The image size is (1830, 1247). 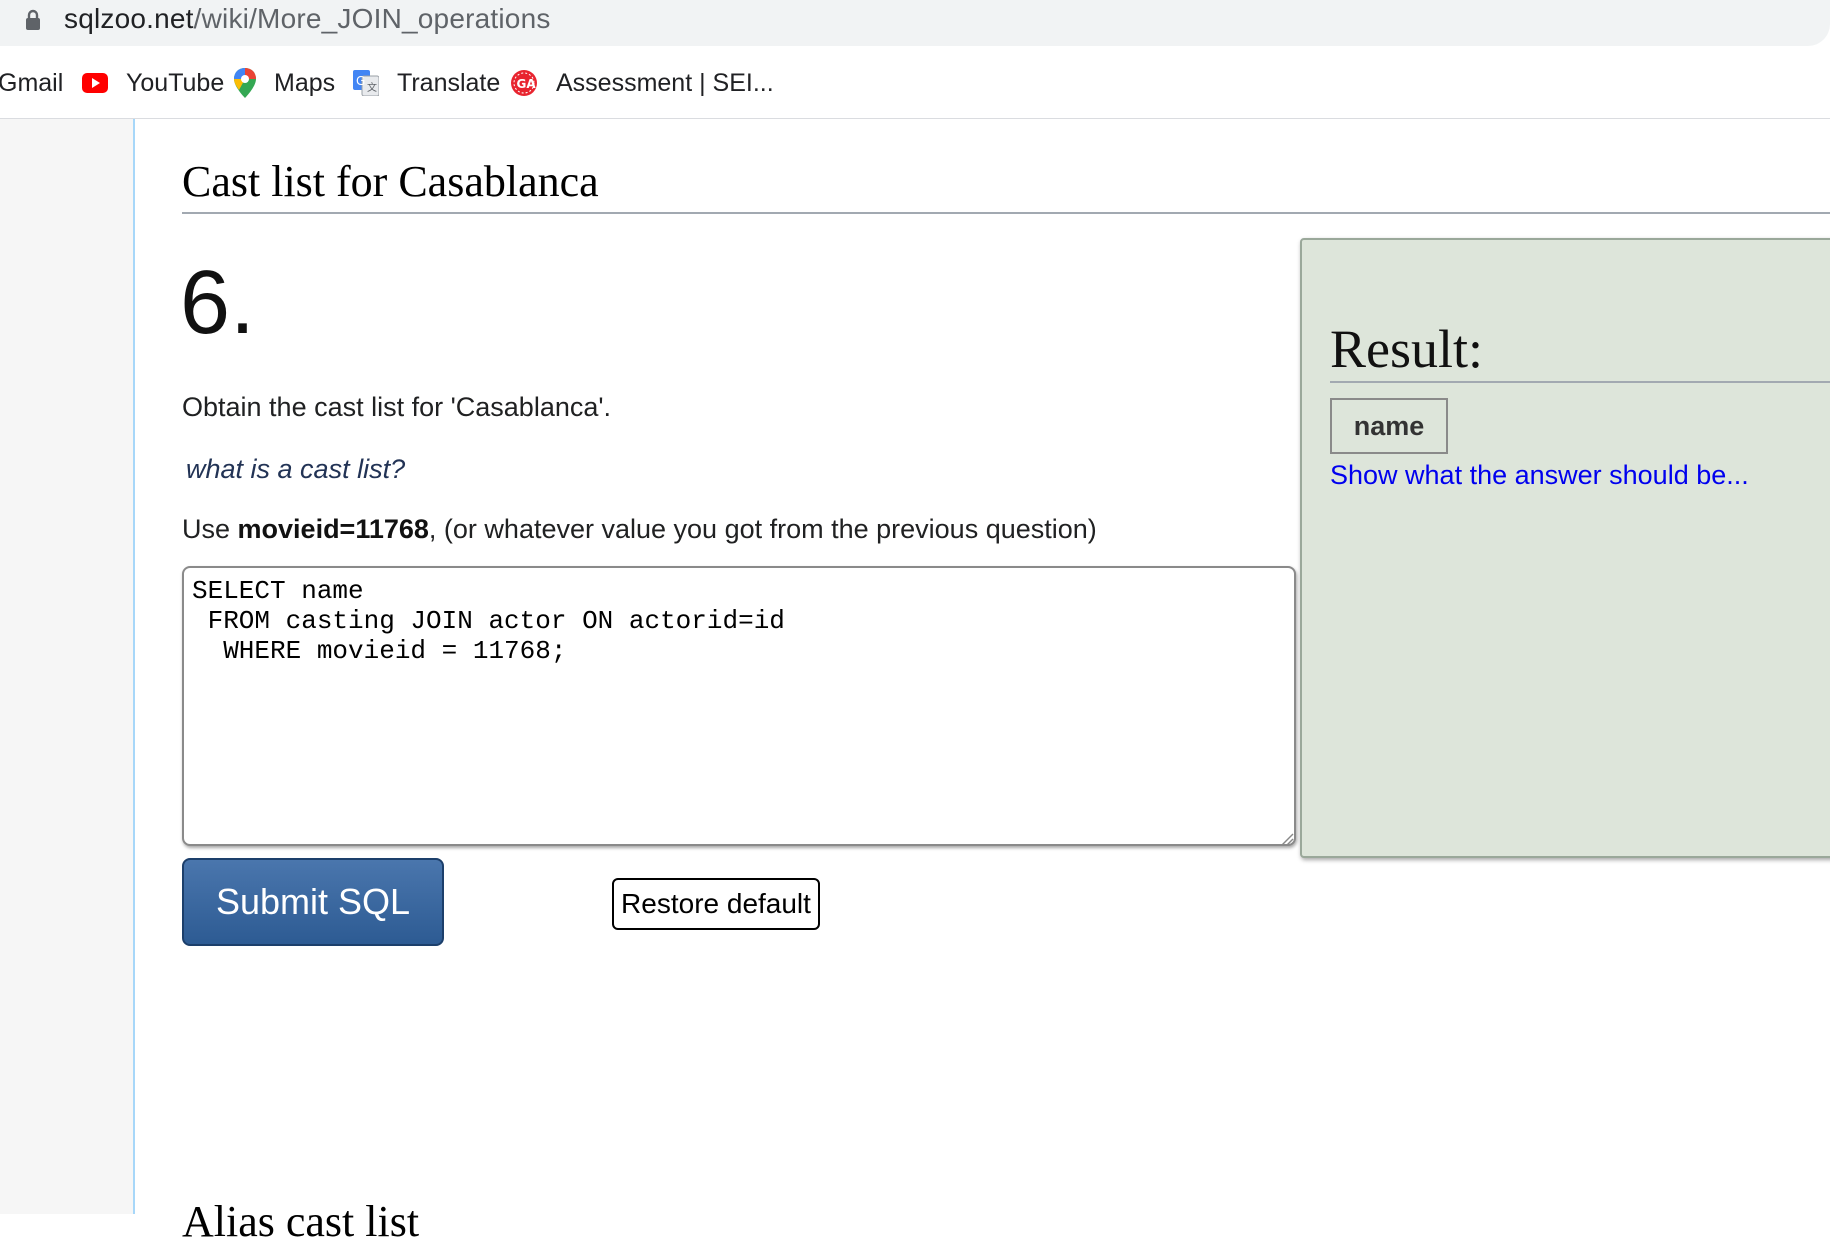 What do you see at coordinates (372, 87) in the screenshot?
I see `svg-text: 文` at bounding box center [372, 87].